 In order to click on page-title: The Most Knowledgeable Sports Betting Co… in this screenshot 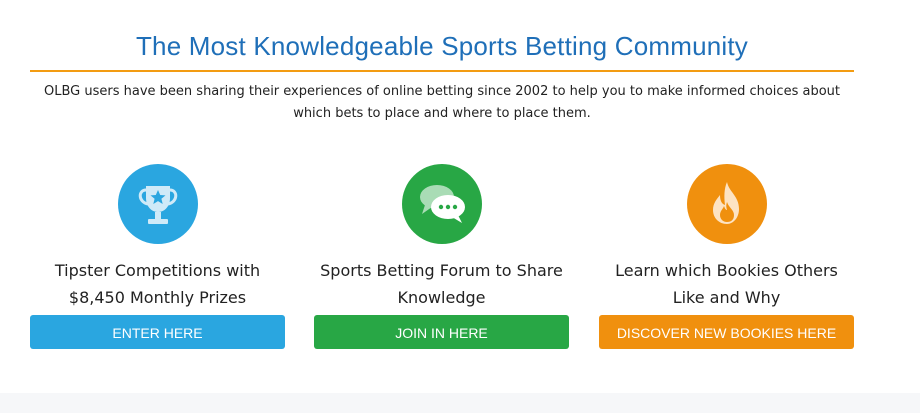, I will do `click(442, 46)`.